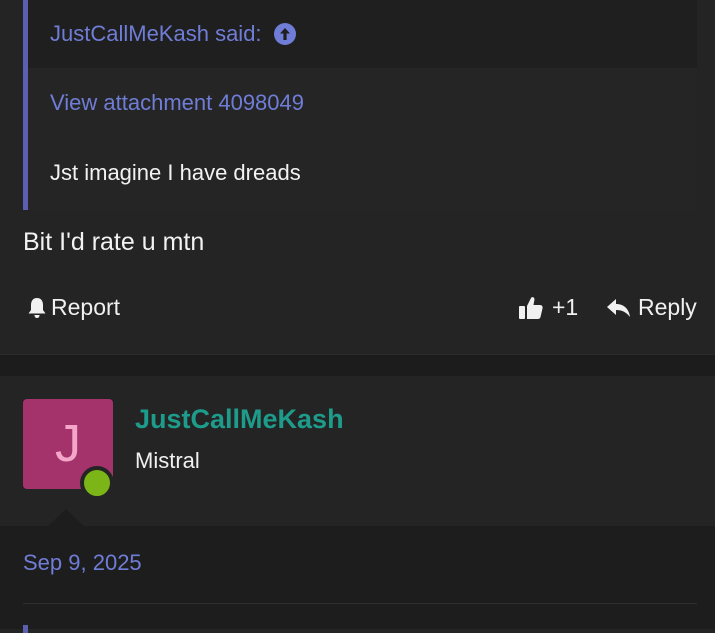 The width and height of the screenshot is (715, 633). Describe the element at coordinates (548, 307) in the screenshot. I see `like-button: +1` at that location.